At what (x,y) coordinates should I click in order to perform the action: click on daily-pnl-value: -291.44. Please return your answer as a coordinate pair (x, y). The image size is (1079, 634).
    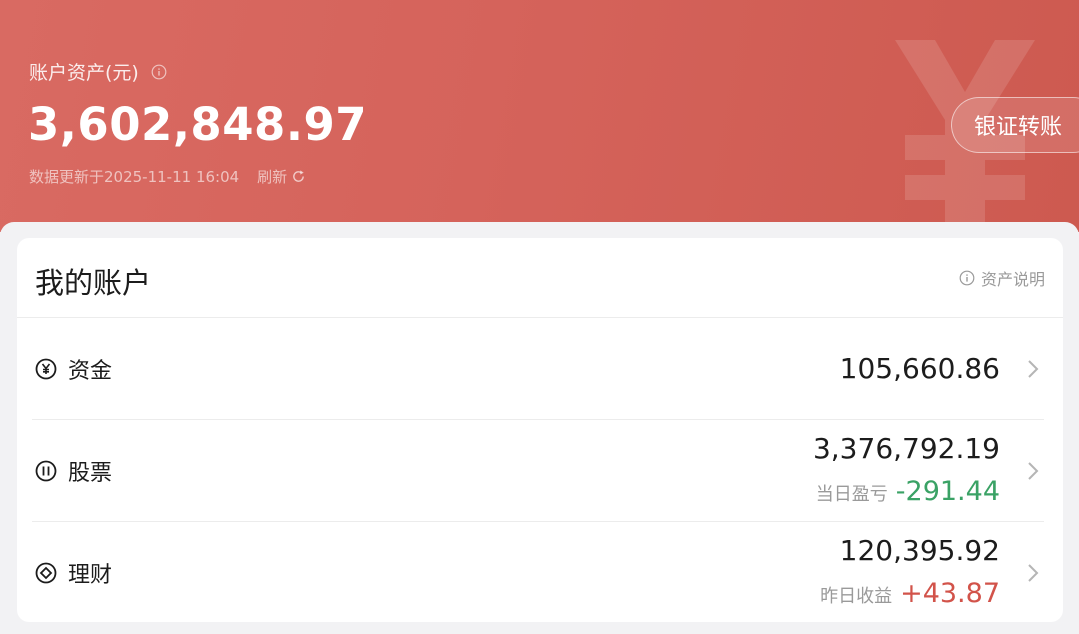
    Looking at the image, I should click on (947, 491).